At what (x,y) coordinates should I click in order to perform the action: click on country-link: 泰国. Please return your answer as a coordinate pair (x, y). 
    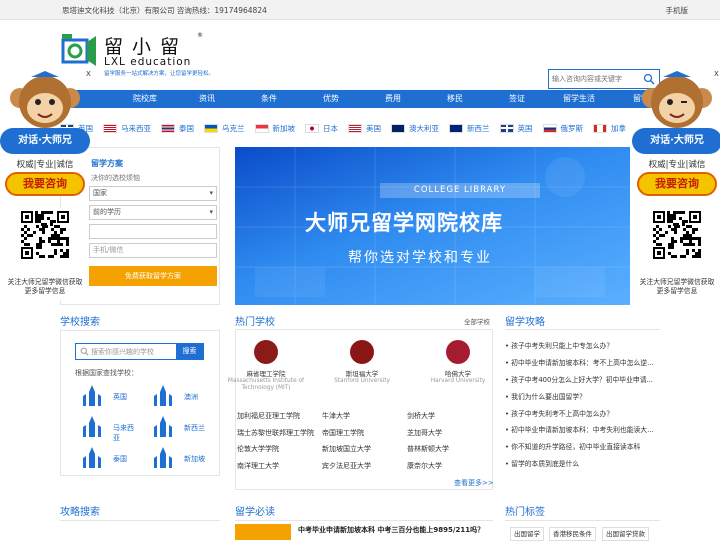
    Looking at the image, I should click on (177, 128).